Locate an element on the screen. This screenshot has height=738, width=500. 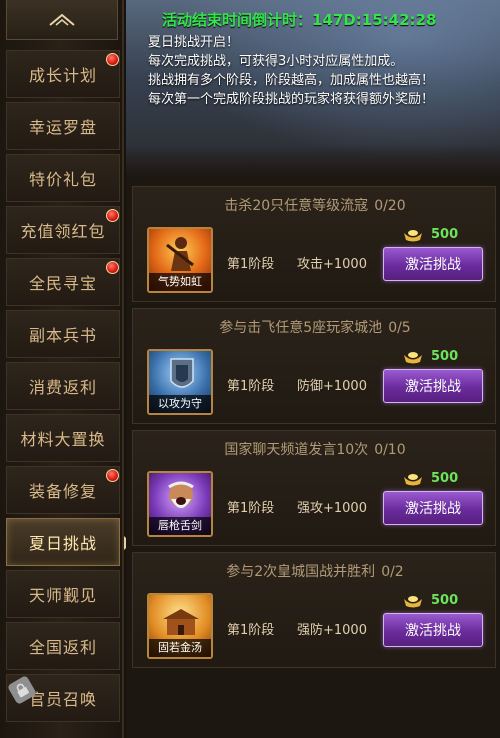
sidebar-item-spend-rebate: 消费返利 is located at coordinates (63, 386).